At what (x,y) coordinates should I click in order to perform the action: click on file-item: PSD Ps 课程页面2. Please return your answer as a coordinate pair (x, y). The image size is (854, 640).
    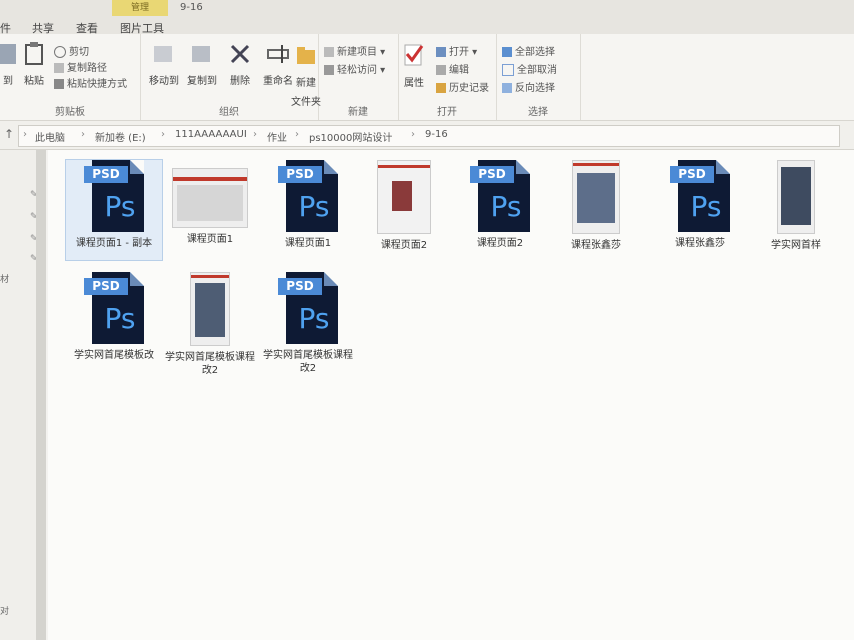
    Looking at the image, I should click on (500, 205).